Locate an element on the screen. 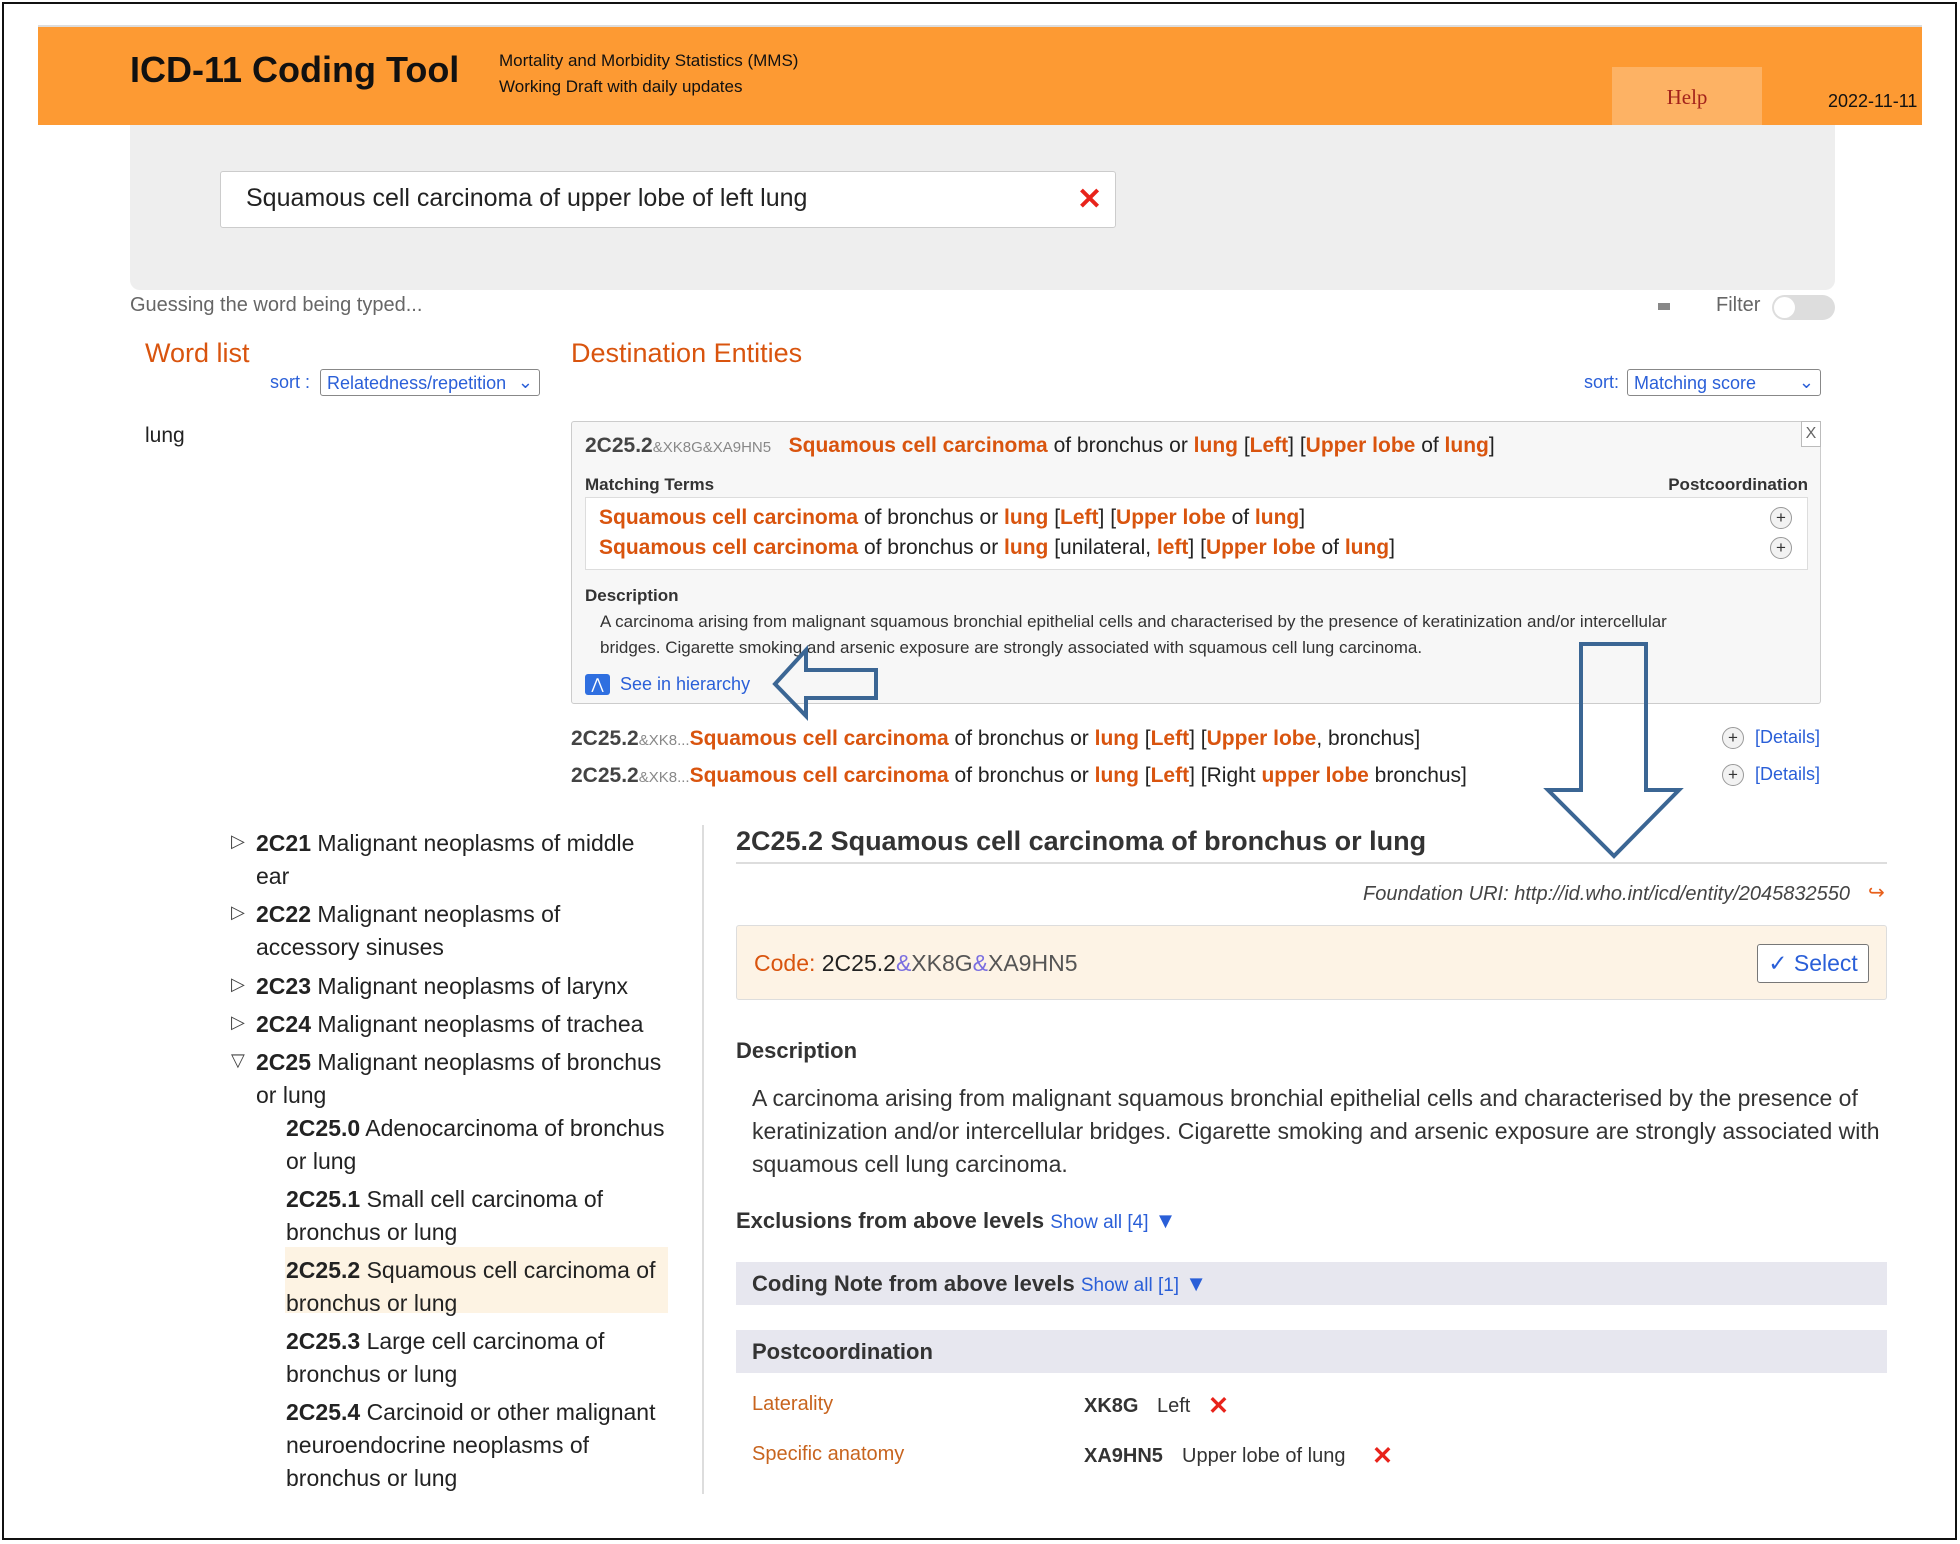 This screenshot has height=1544, width=1960. tree-item: 2C21 Malignant neoplasms of middle ear is located at coordinates (461, 860).